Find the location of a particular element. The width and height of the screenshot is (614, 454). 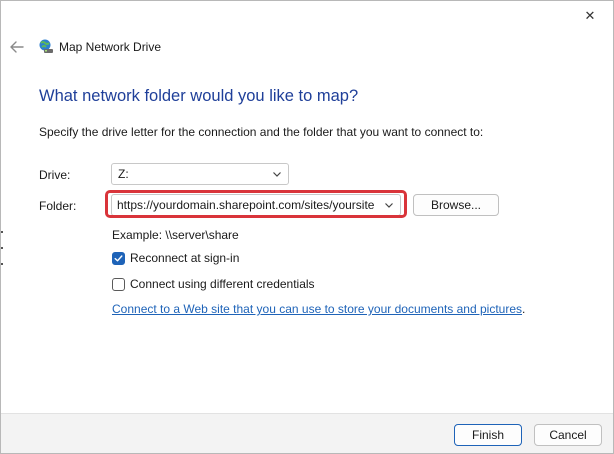

close-button: ✕ is located at coordinates (590, 16).